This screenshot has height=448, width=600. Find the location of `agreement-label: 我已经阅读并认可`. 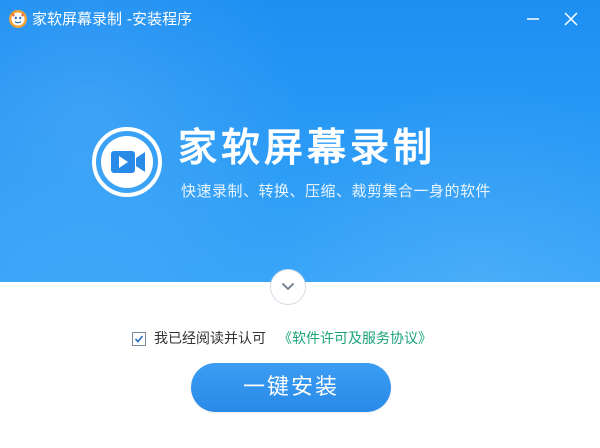

agreement-label: 我已经阅读并认可 is located at coordinates (210, 339).